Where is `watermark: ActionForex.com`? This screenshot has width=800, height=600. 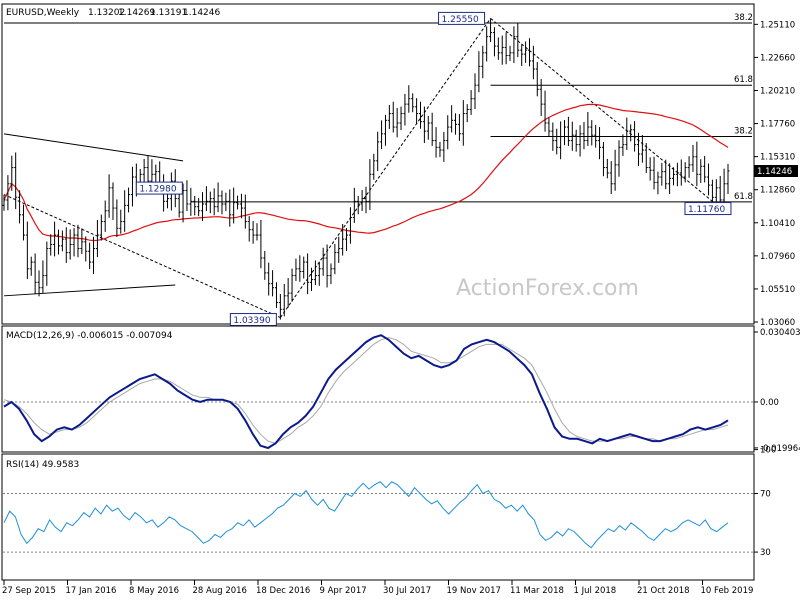
watermark: ActionForex.com is located at coordinates (547, 288).